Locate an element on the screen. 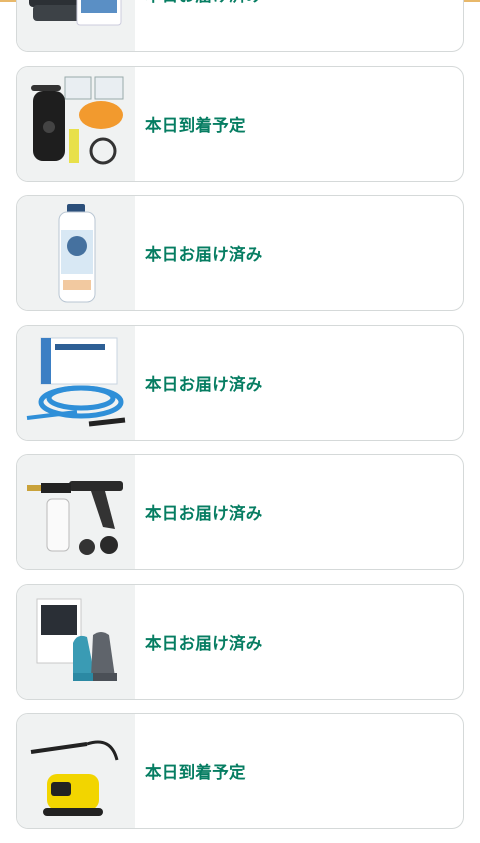 The image size is (480, 843). pressure-washer-icon is located at coordinates (74, 778).